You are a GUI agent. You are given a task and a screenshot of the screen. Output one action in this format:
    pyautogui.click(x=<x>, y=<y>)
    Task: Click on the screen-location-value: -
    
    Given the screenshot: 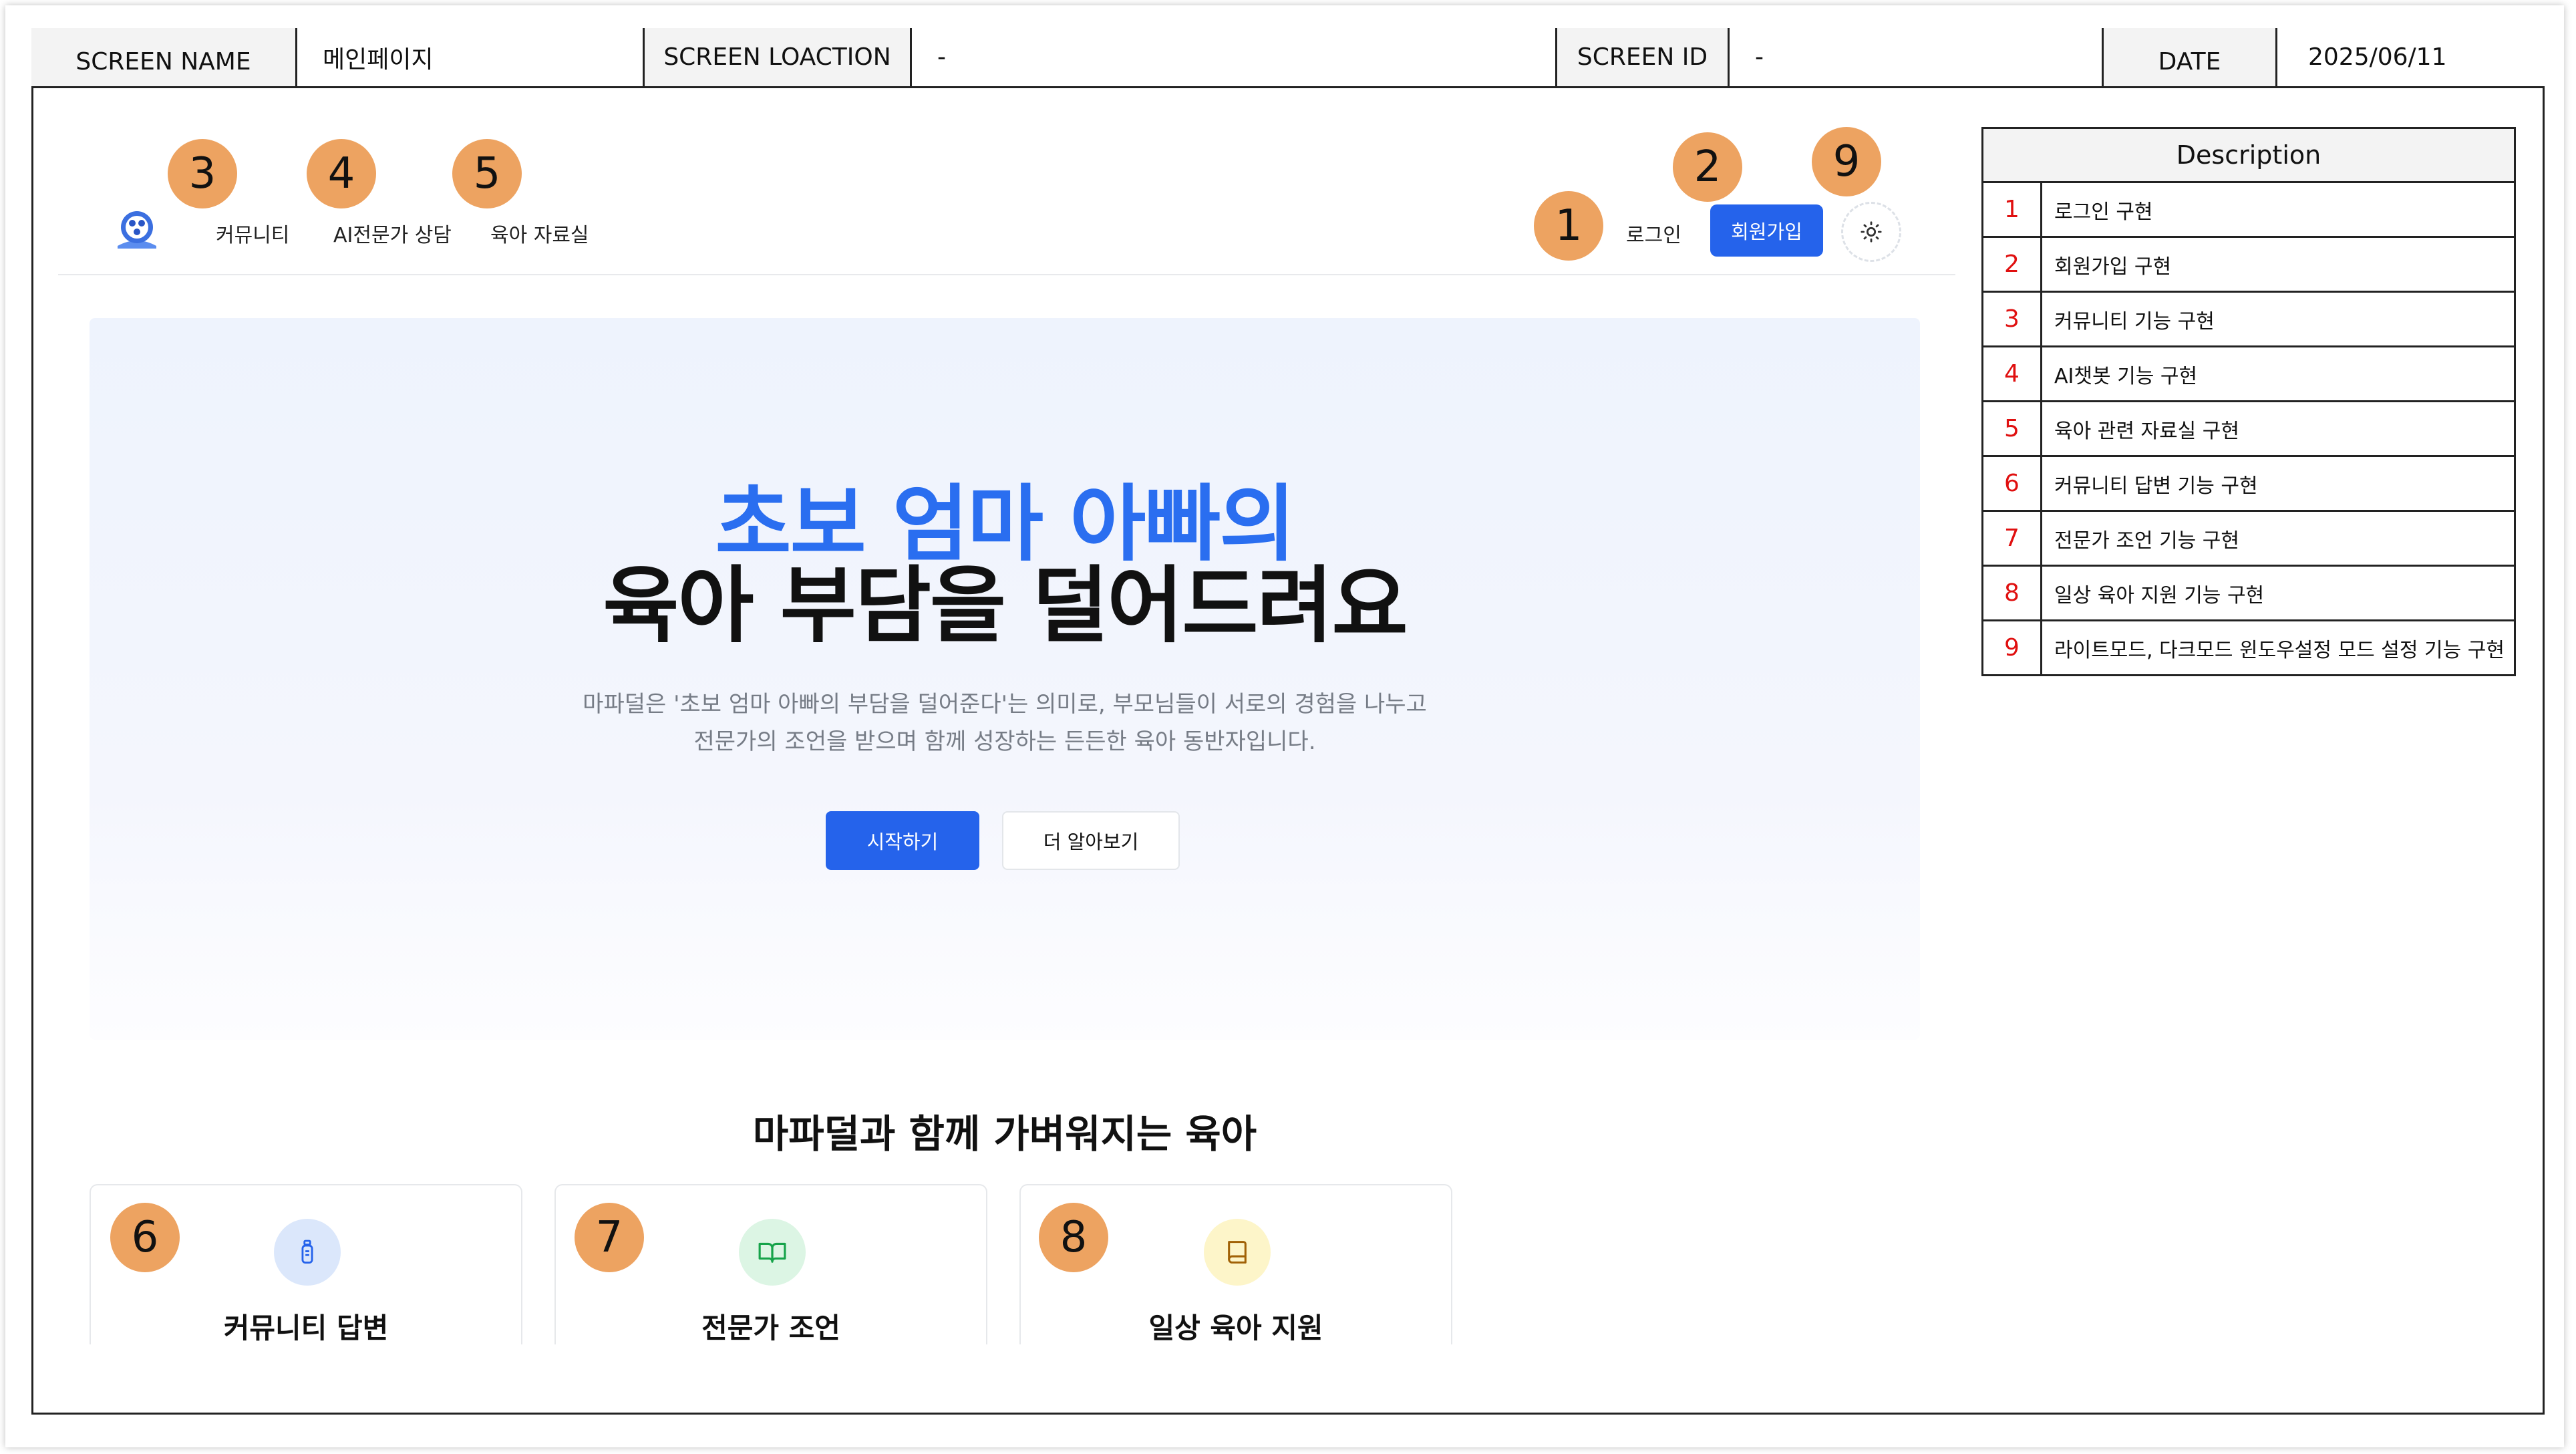 What is the action you would take?
    pyautogui.click(x=1234, y=57)
    